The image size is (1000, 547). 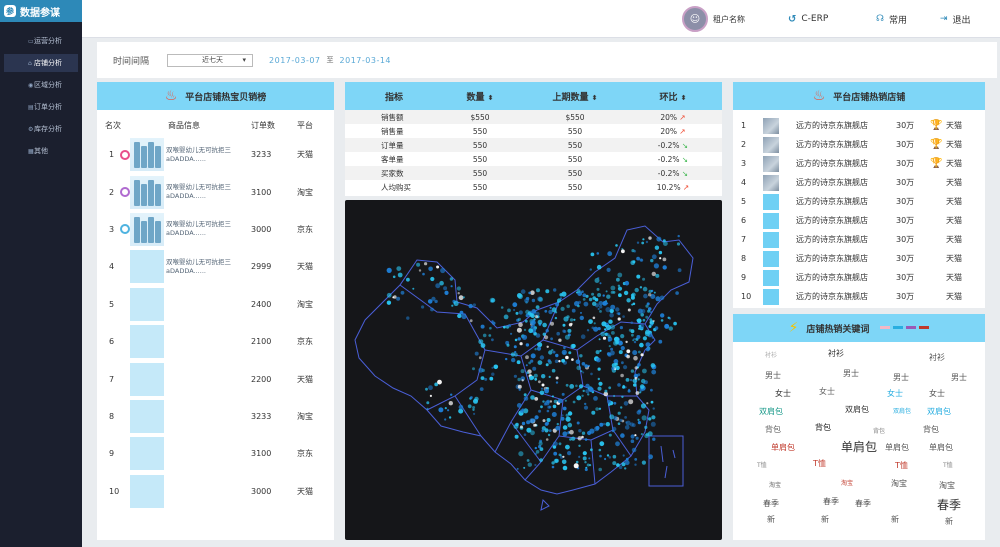 I want to click on sidebar-item: ◉ 区域分析, so click(x=41, y=85).